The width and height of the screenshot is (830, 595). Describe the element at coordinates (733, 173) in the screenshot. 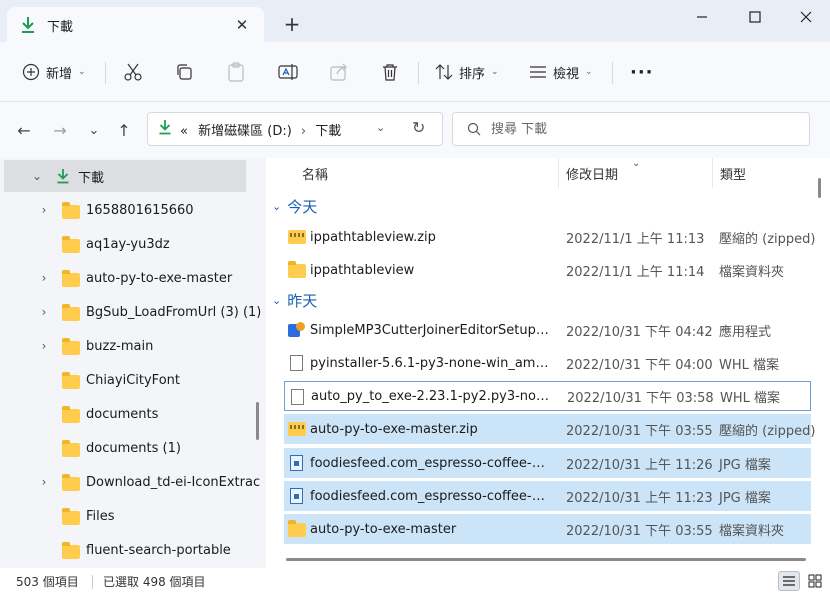

I see `column-header-type: 類型` at that location.